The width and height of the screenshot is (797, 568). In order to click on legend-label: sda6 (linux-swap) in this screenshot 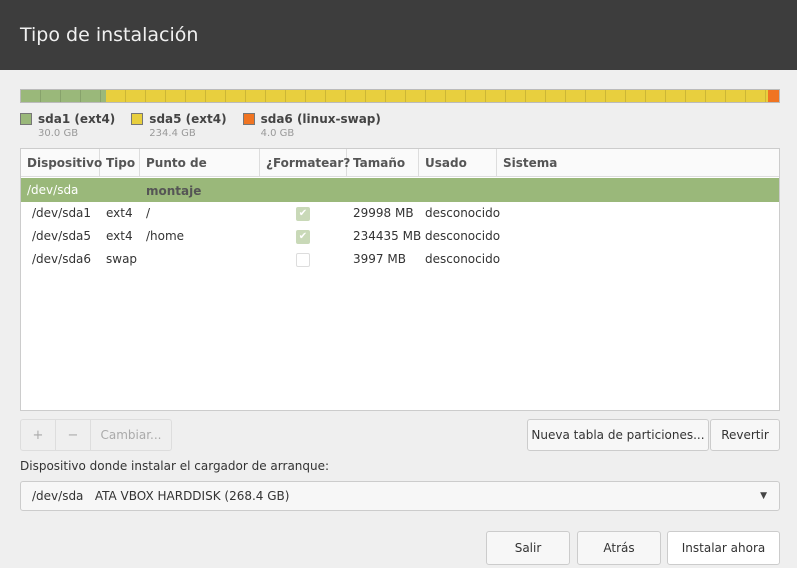, I will do `click(320, 119)`.